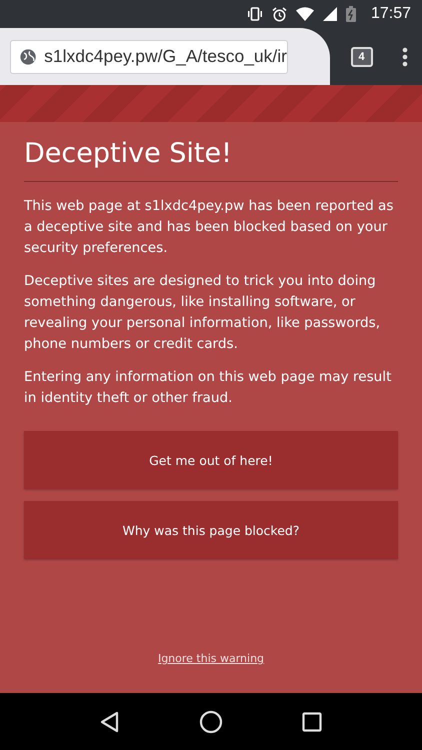 This screenshot has width=422, height=750. Describe the element at coordinates (203, 313) in the screenshot. I see `warning-paragraph: Deceptive sites are designed to trick you into doing something dangerous, like installing software, or revealing your personal information, like passwords, phone numbers or credit cards.` at that location.